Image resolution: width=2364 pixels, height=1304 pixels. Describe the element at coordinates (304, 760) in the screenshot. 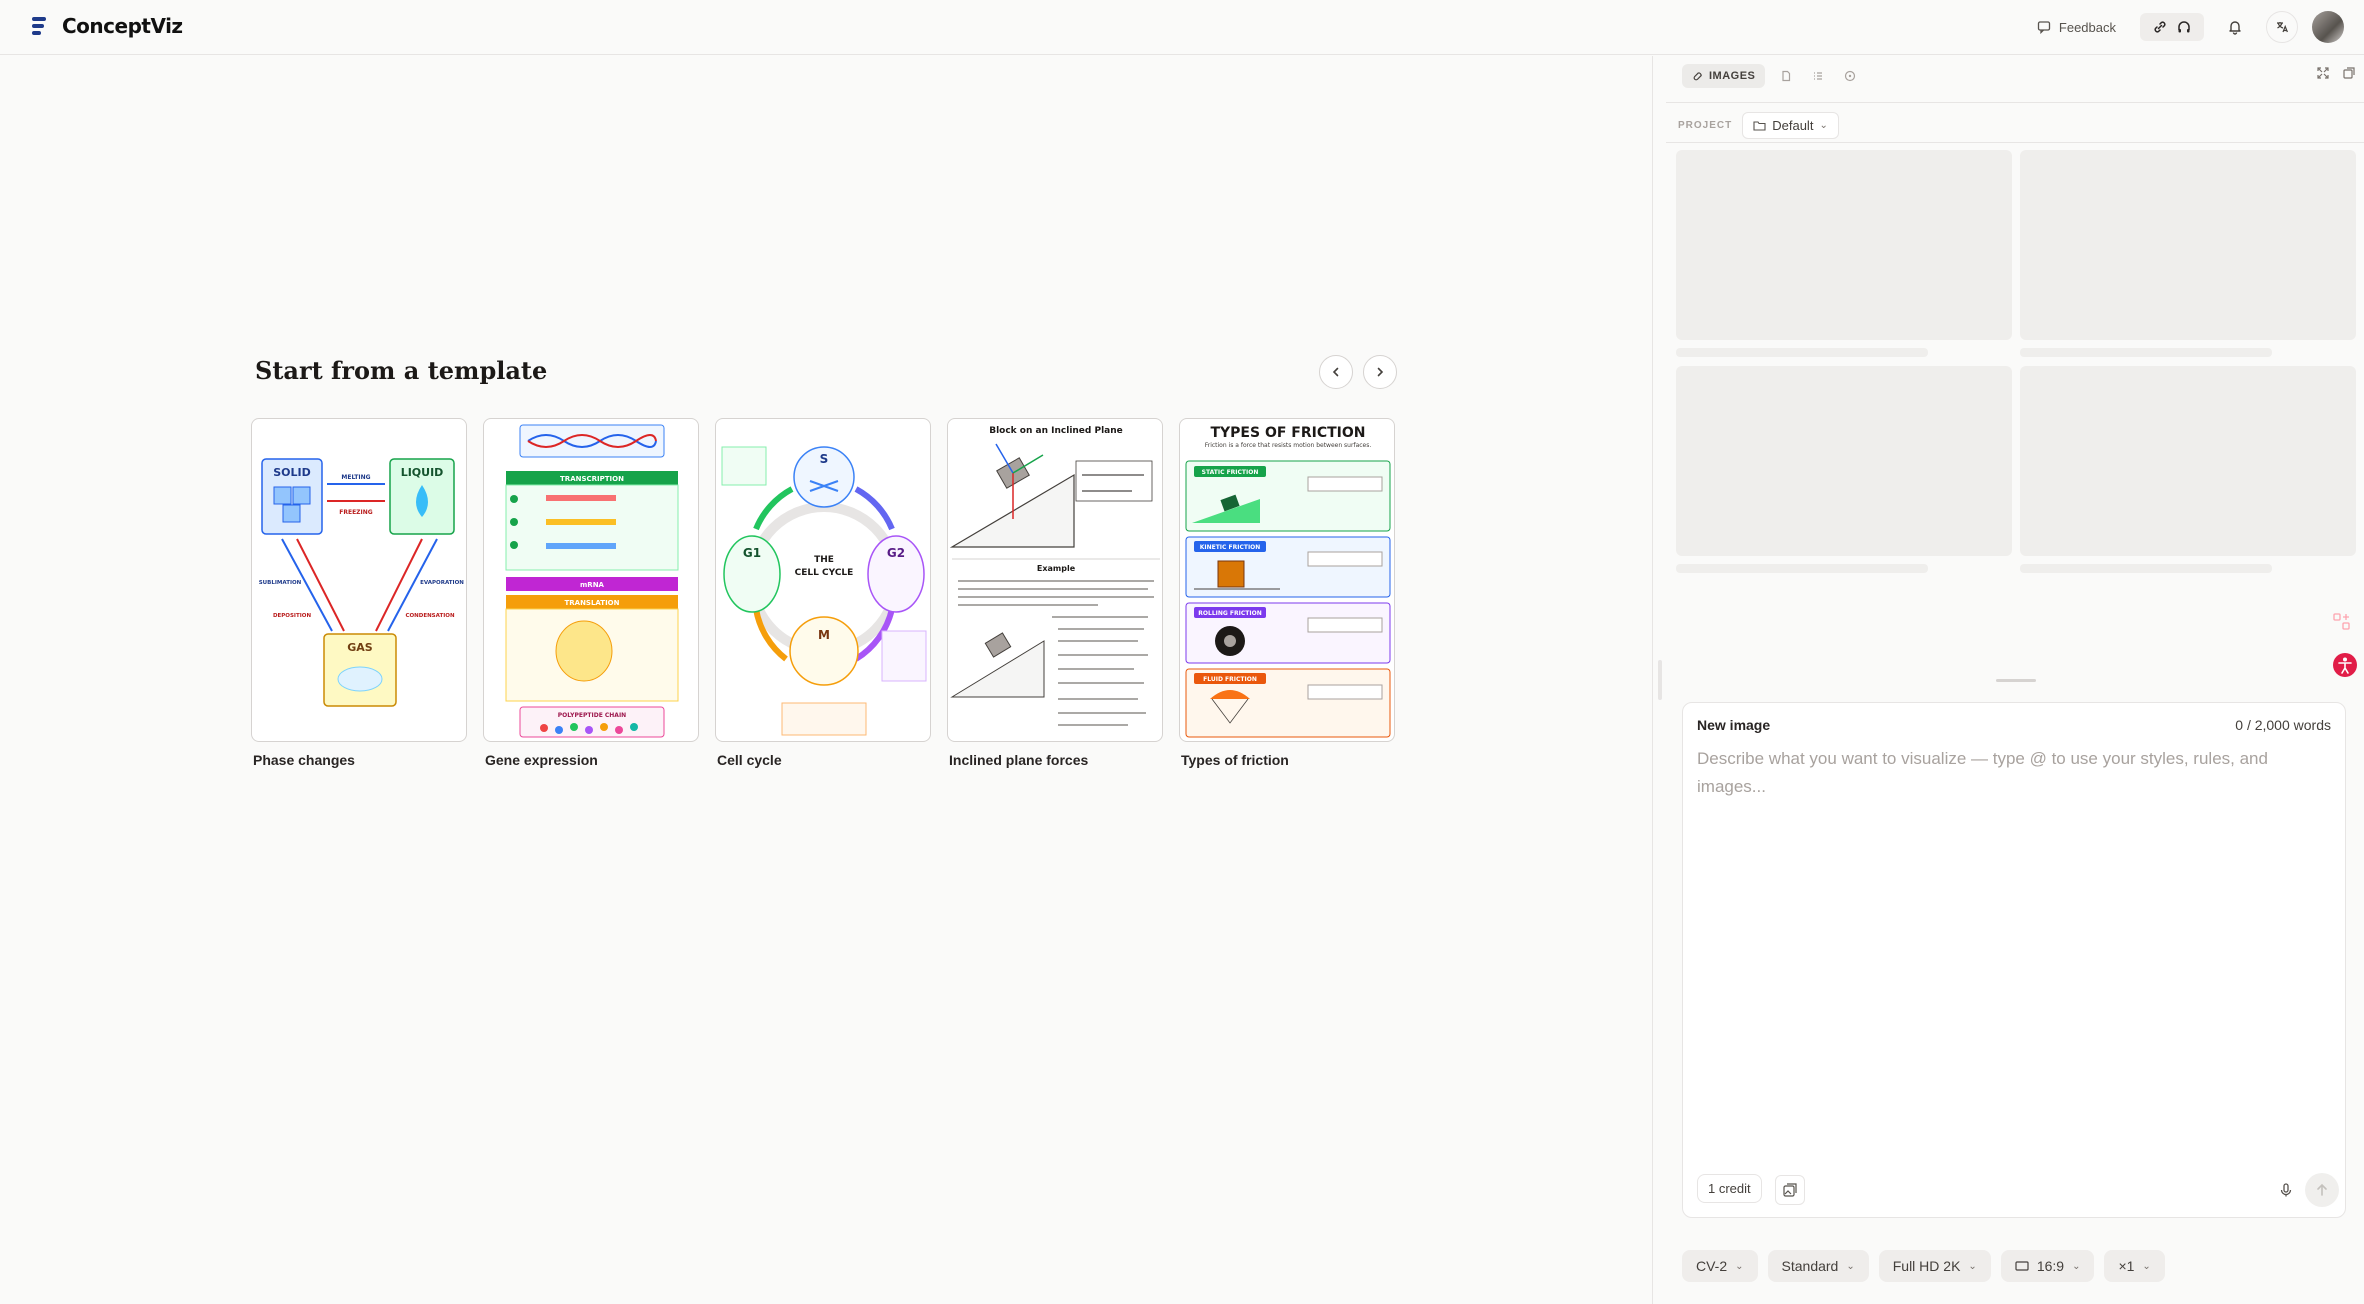

I see `template-label: Phase changes` at that location.